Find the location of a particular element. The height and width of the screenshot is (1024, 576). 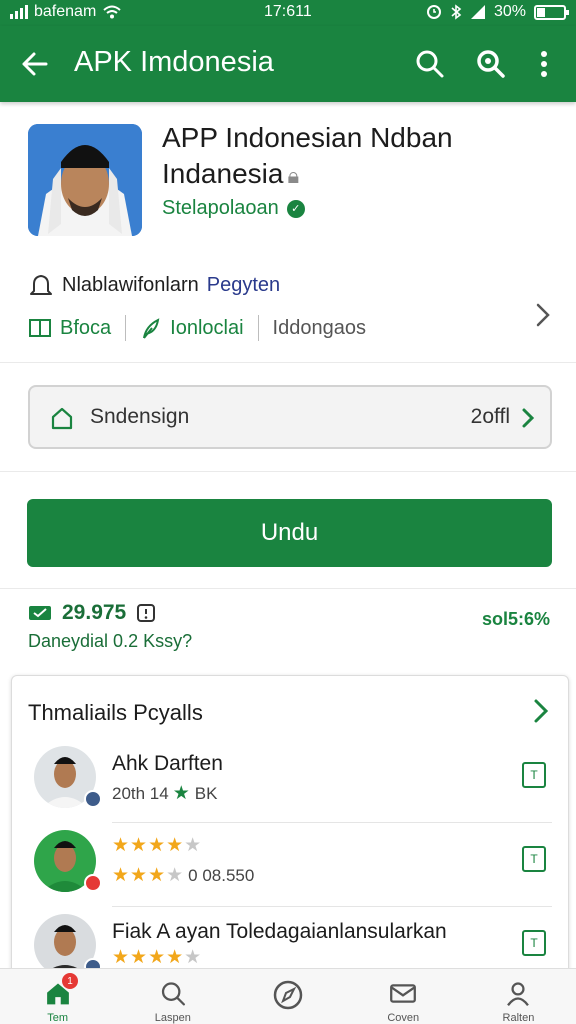

app-name-line2: Indanesia is located at coordinates (223, 173).